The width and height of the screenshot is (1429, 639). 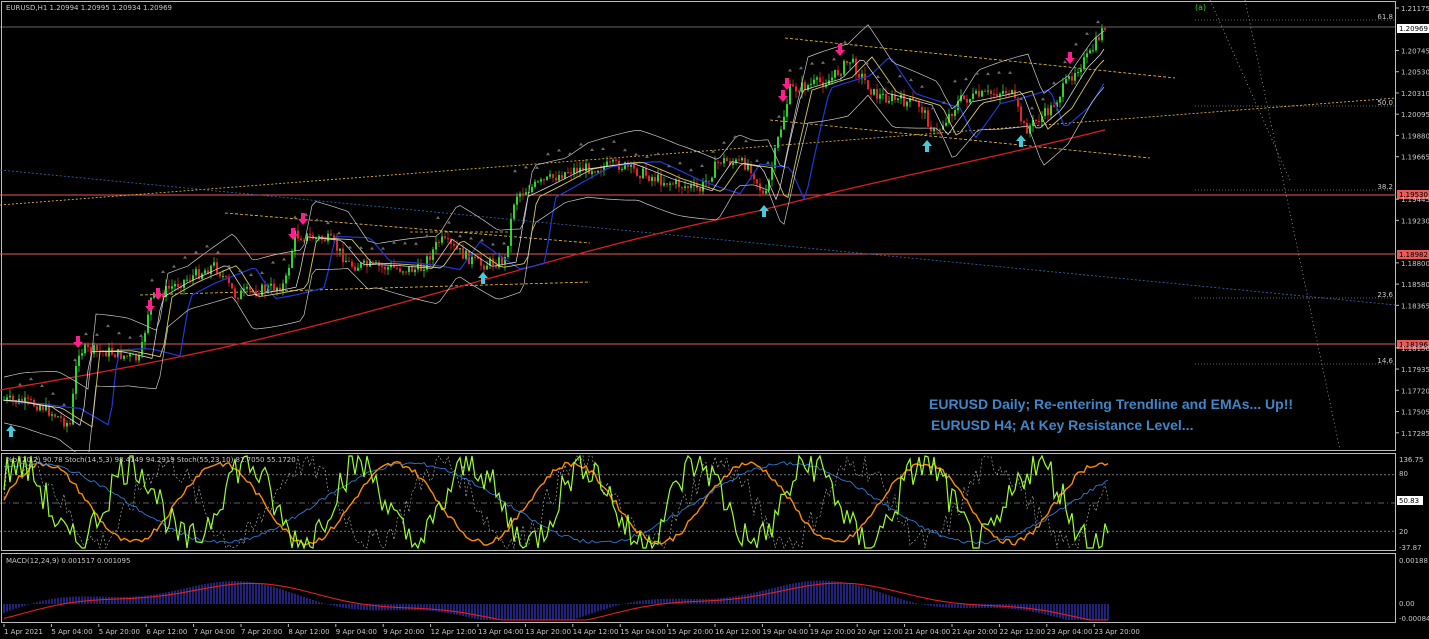 What do you see at coordinates (1413, 255) in the screenshot?
I see `price-tag-label: 1.18982` at bounding box center [1413, 255].